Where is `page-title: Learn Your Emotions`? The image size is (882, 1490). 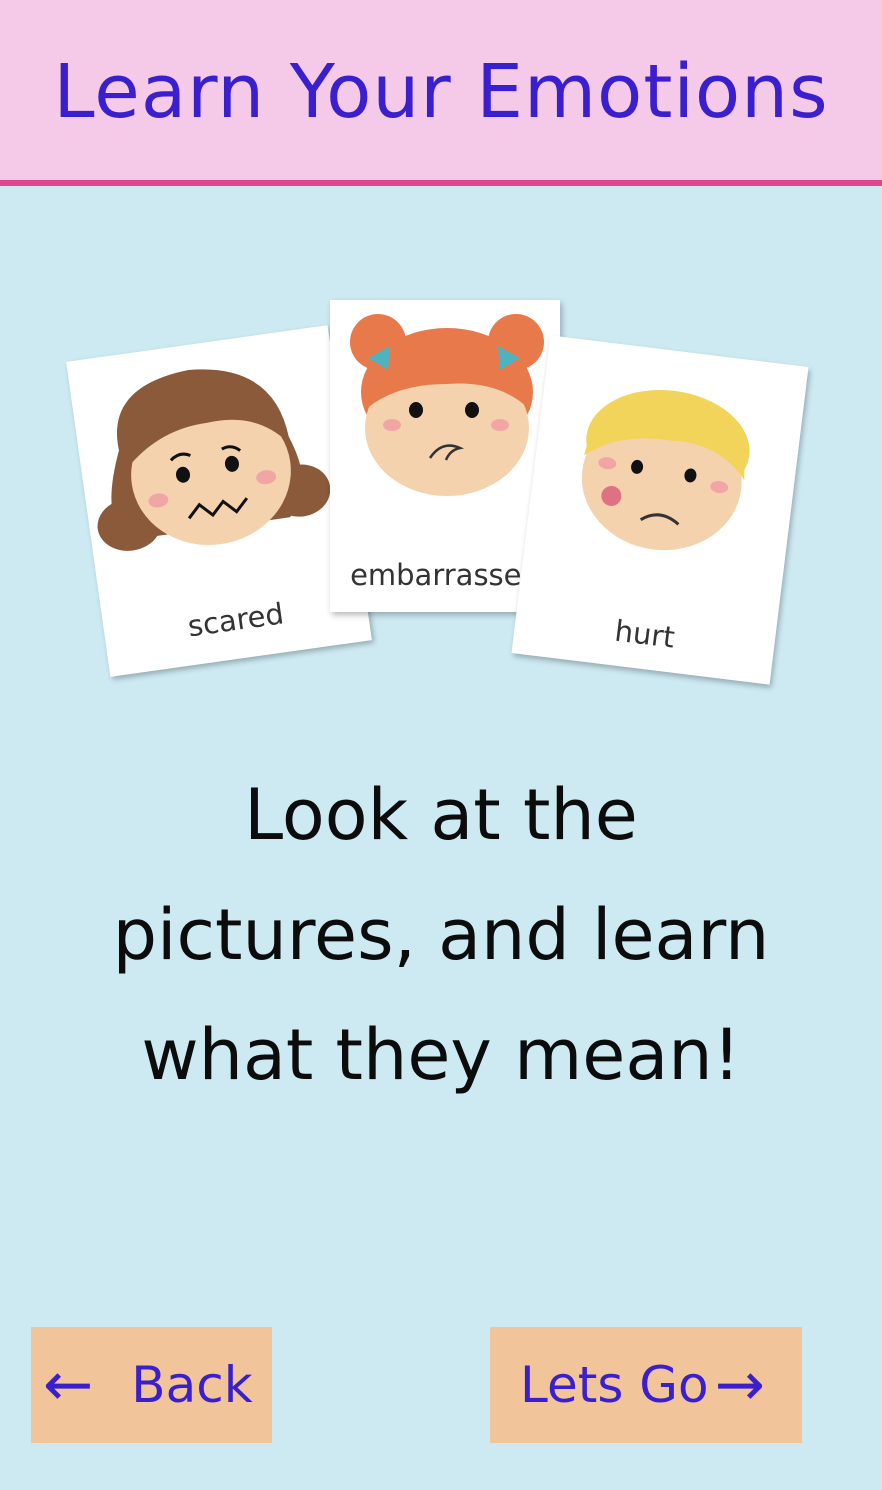 page-title: Learn Your Emotions is located at coordinates (441, 92).